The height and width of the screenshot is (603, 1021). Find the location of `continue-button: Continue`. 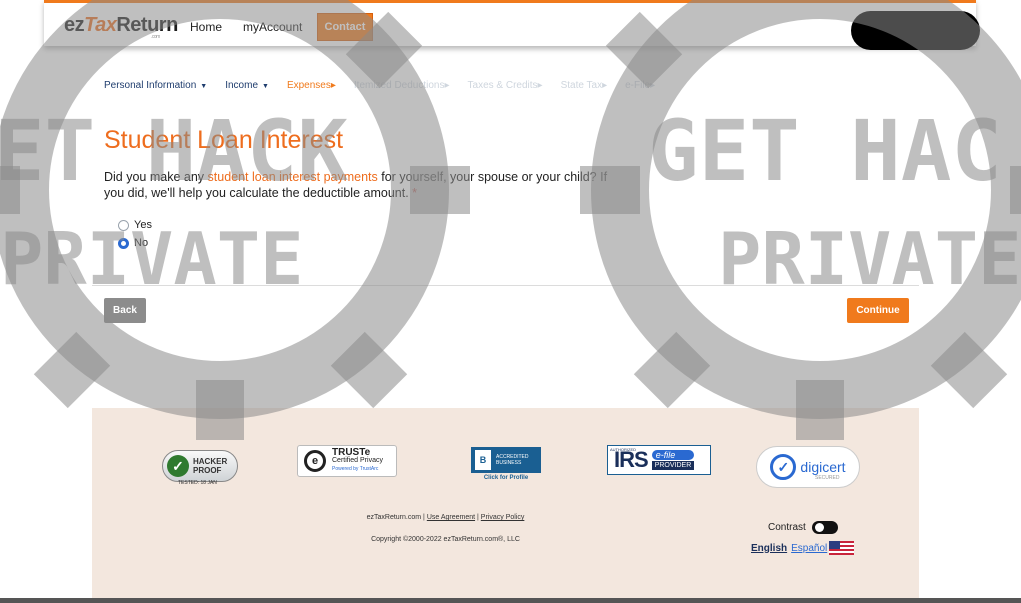

continue-button: Continue is located at coordinates (878, 310).